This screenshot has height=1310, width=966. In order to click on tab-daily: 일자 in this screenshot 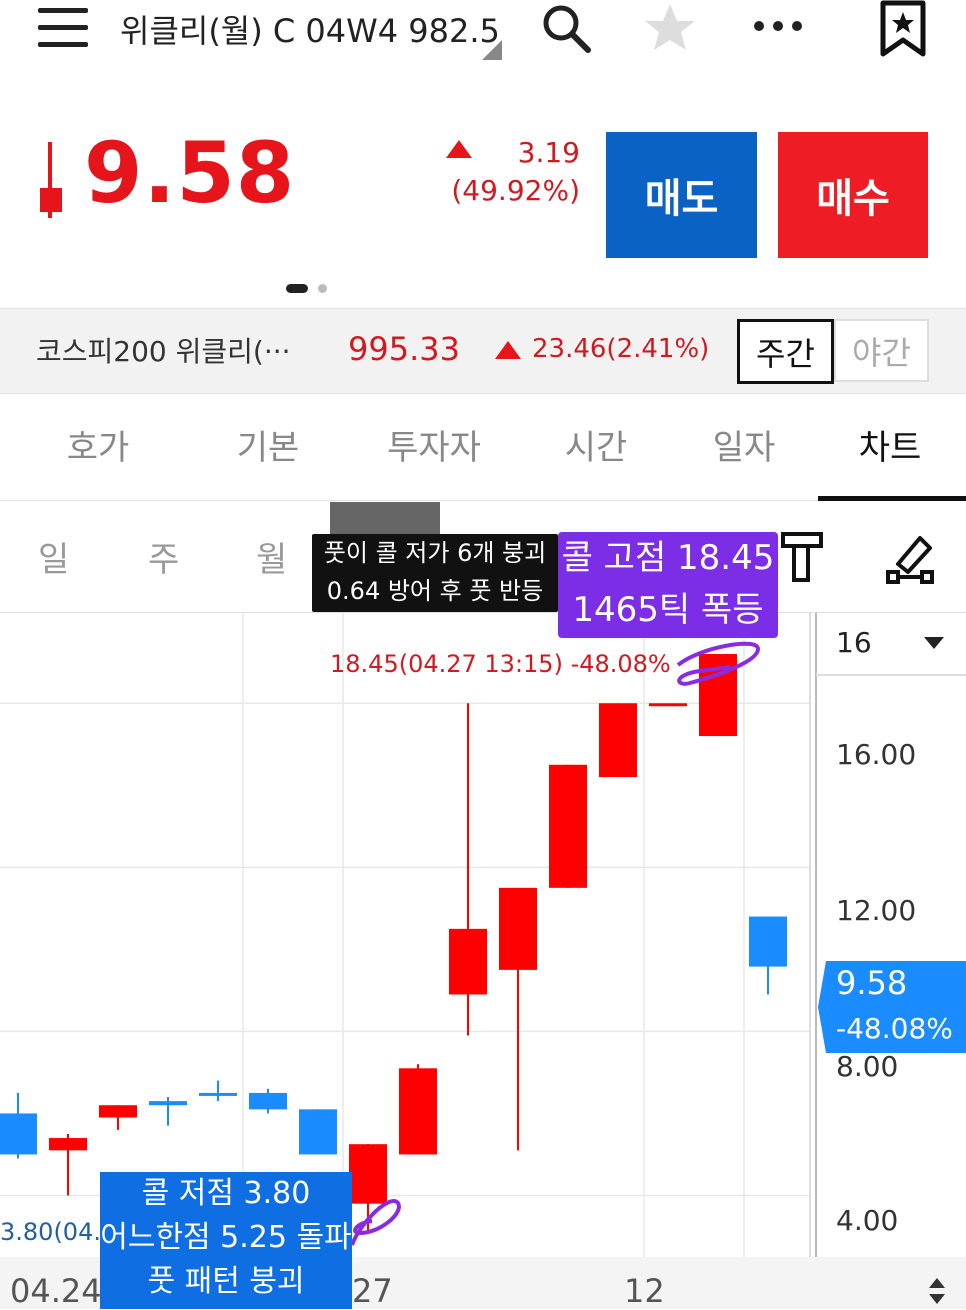, I will do `click(744, 444)`.